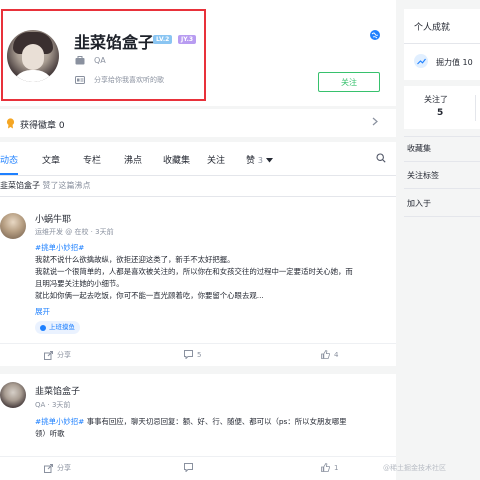 The width and height of the screenshot is (480, 480). I want to click on like-count: 1, so click(336, 467).